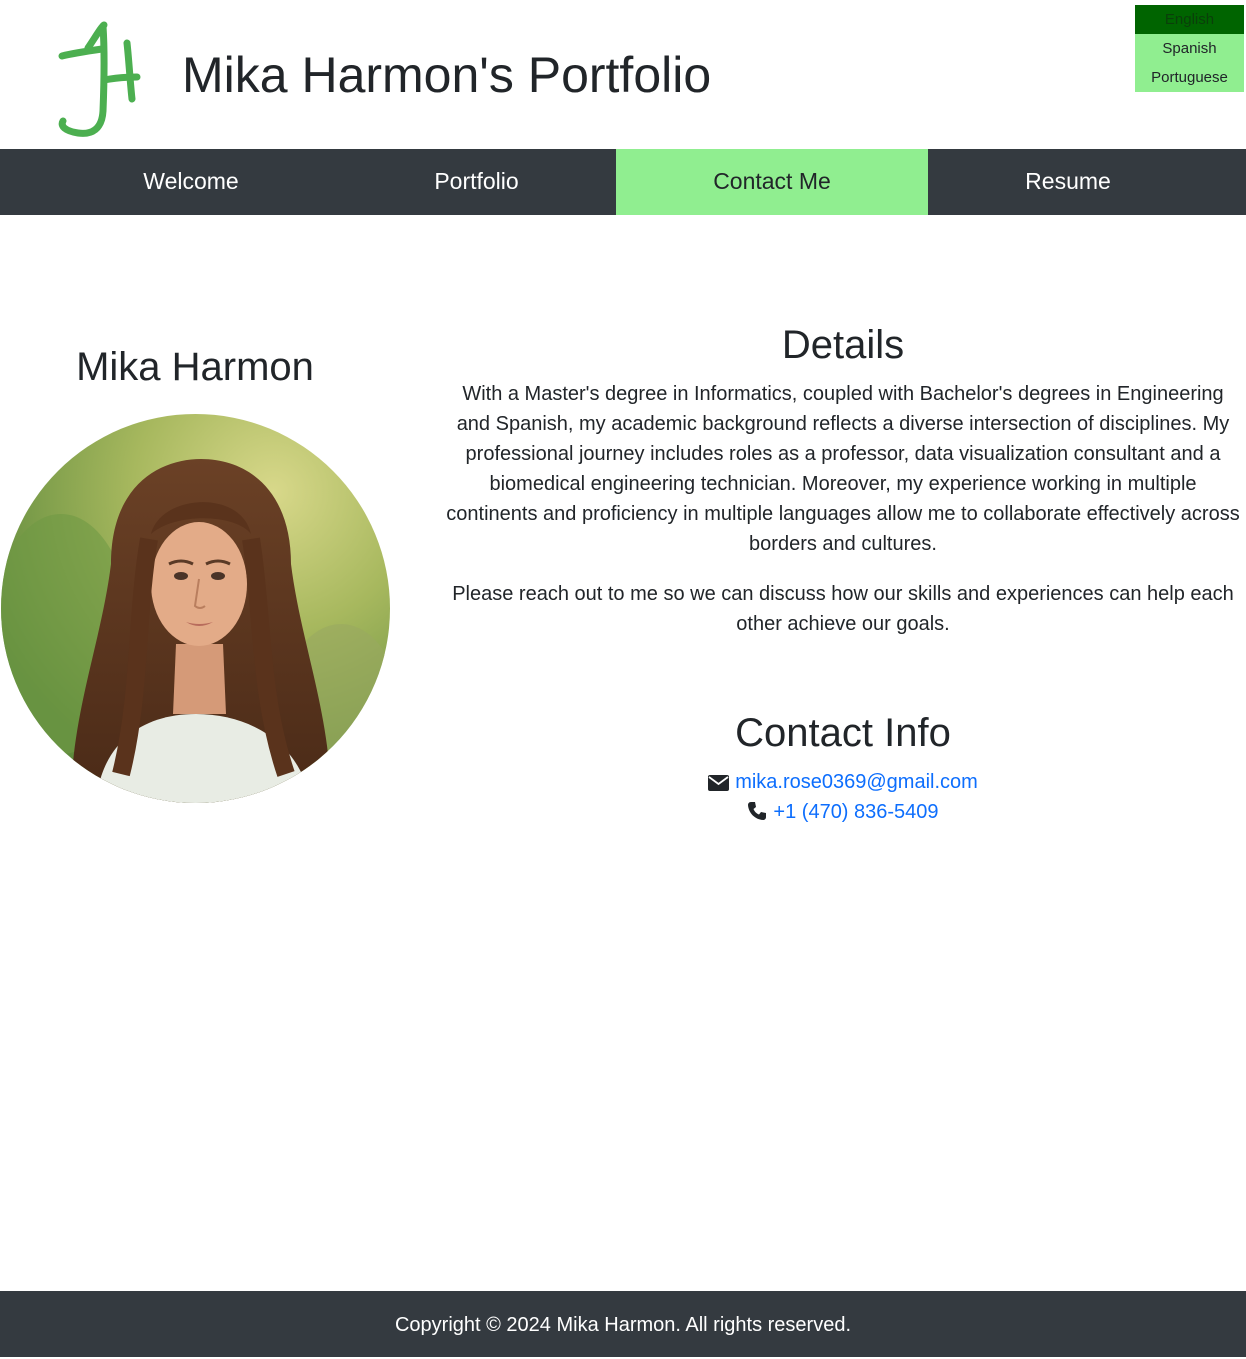 The width and height of the screenshot is (1246, 1359). Describe the element at coordinates (1068, 182) in the screenshot. I see `nav-item-resume: Resume` at that location.